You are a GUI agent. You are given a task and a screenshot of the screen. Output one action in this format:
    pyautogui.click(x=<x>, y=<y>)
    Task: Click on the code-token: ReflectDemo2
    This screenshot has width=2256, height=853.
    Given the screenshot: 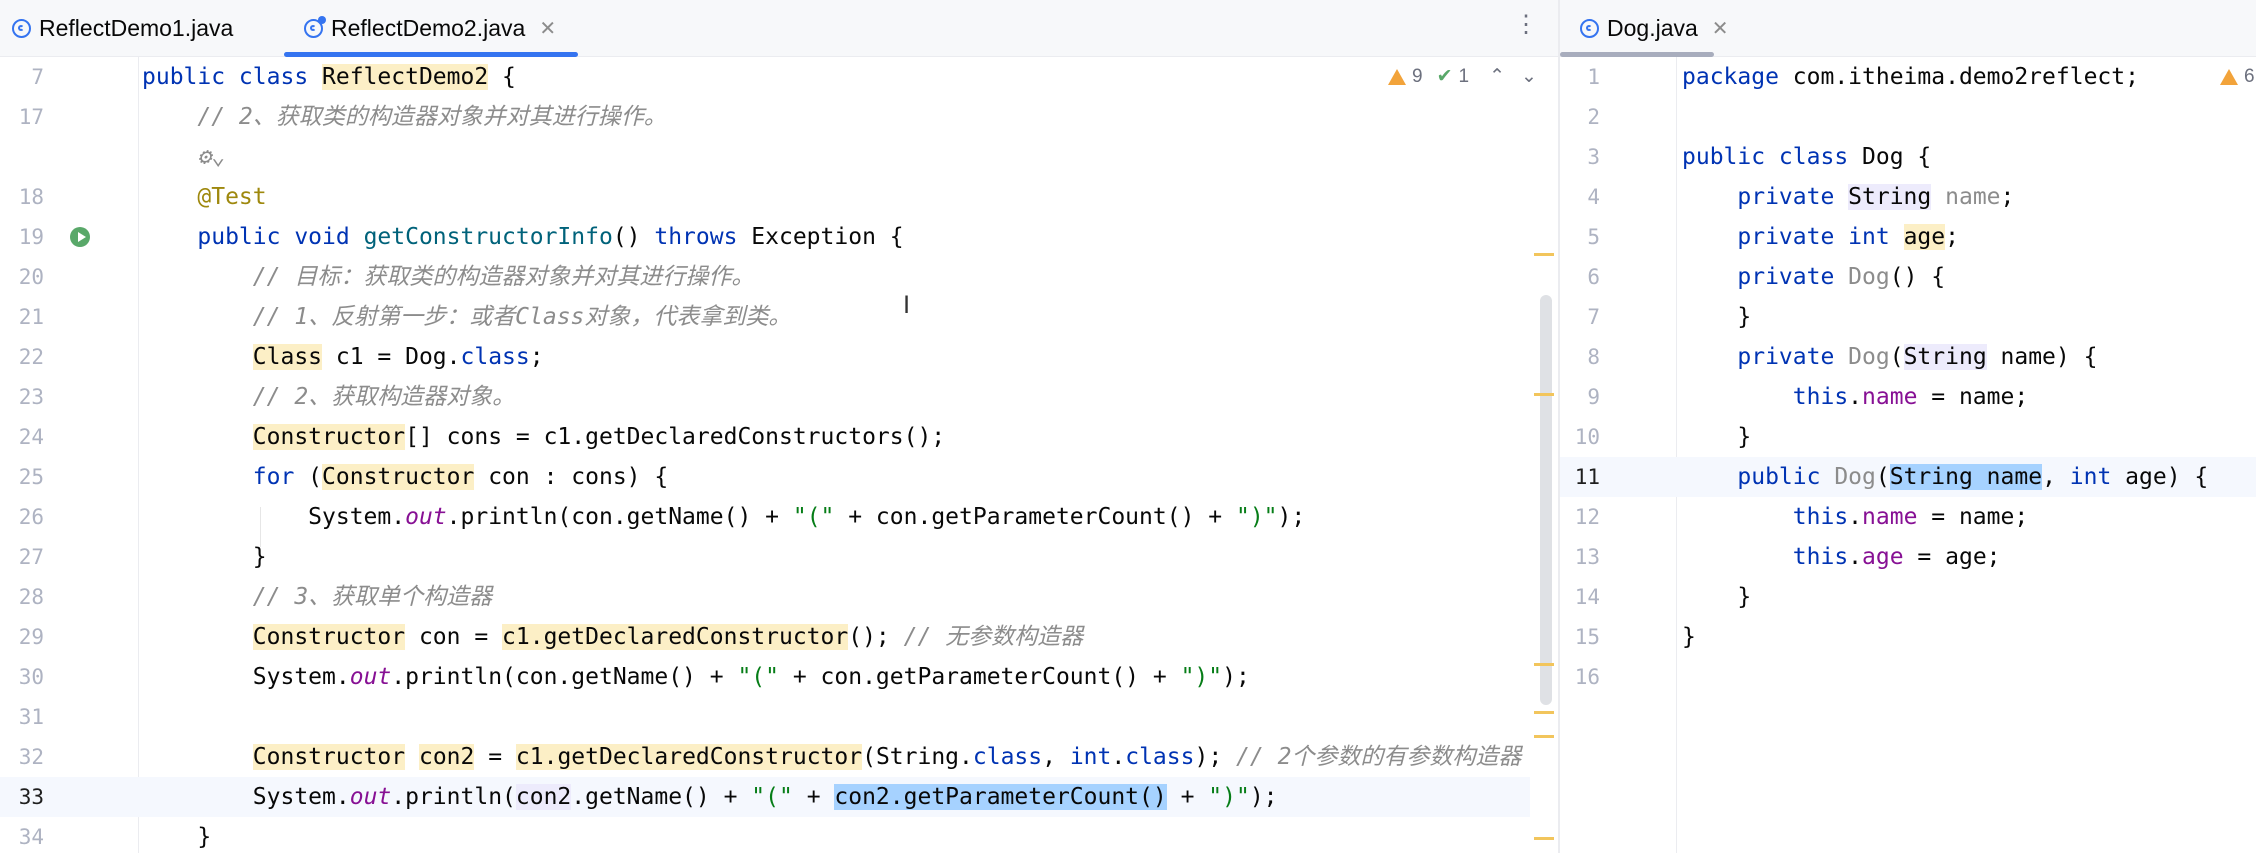 What is the action you would take?
    pyautogui.click(x=405, y=77)
    